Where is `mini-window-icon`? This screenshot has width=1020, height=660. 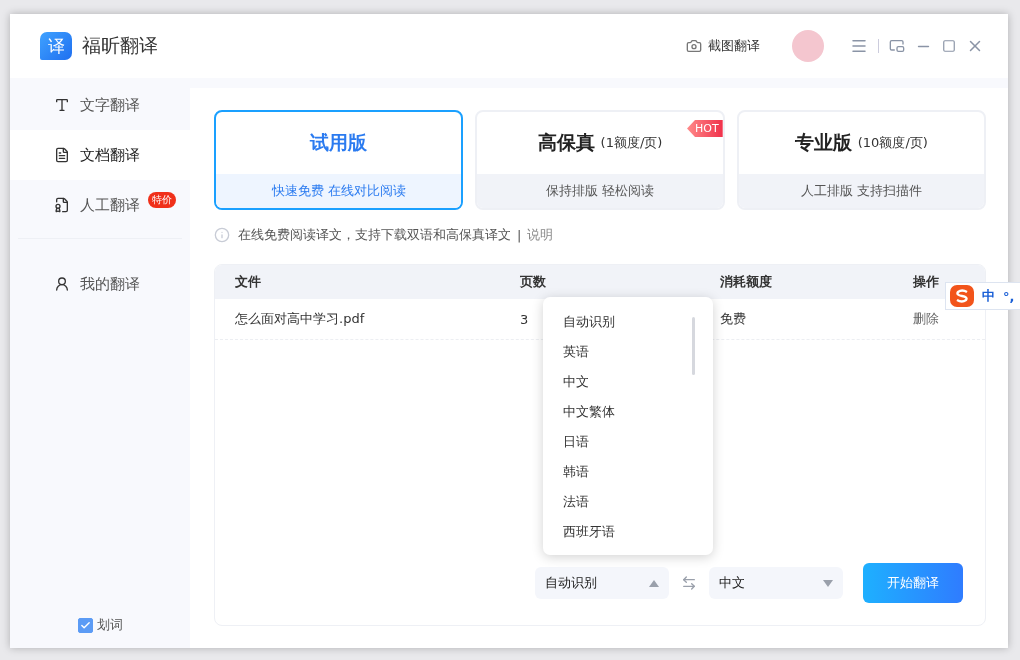 mini-window-icon is located at coordinates (897, 46).